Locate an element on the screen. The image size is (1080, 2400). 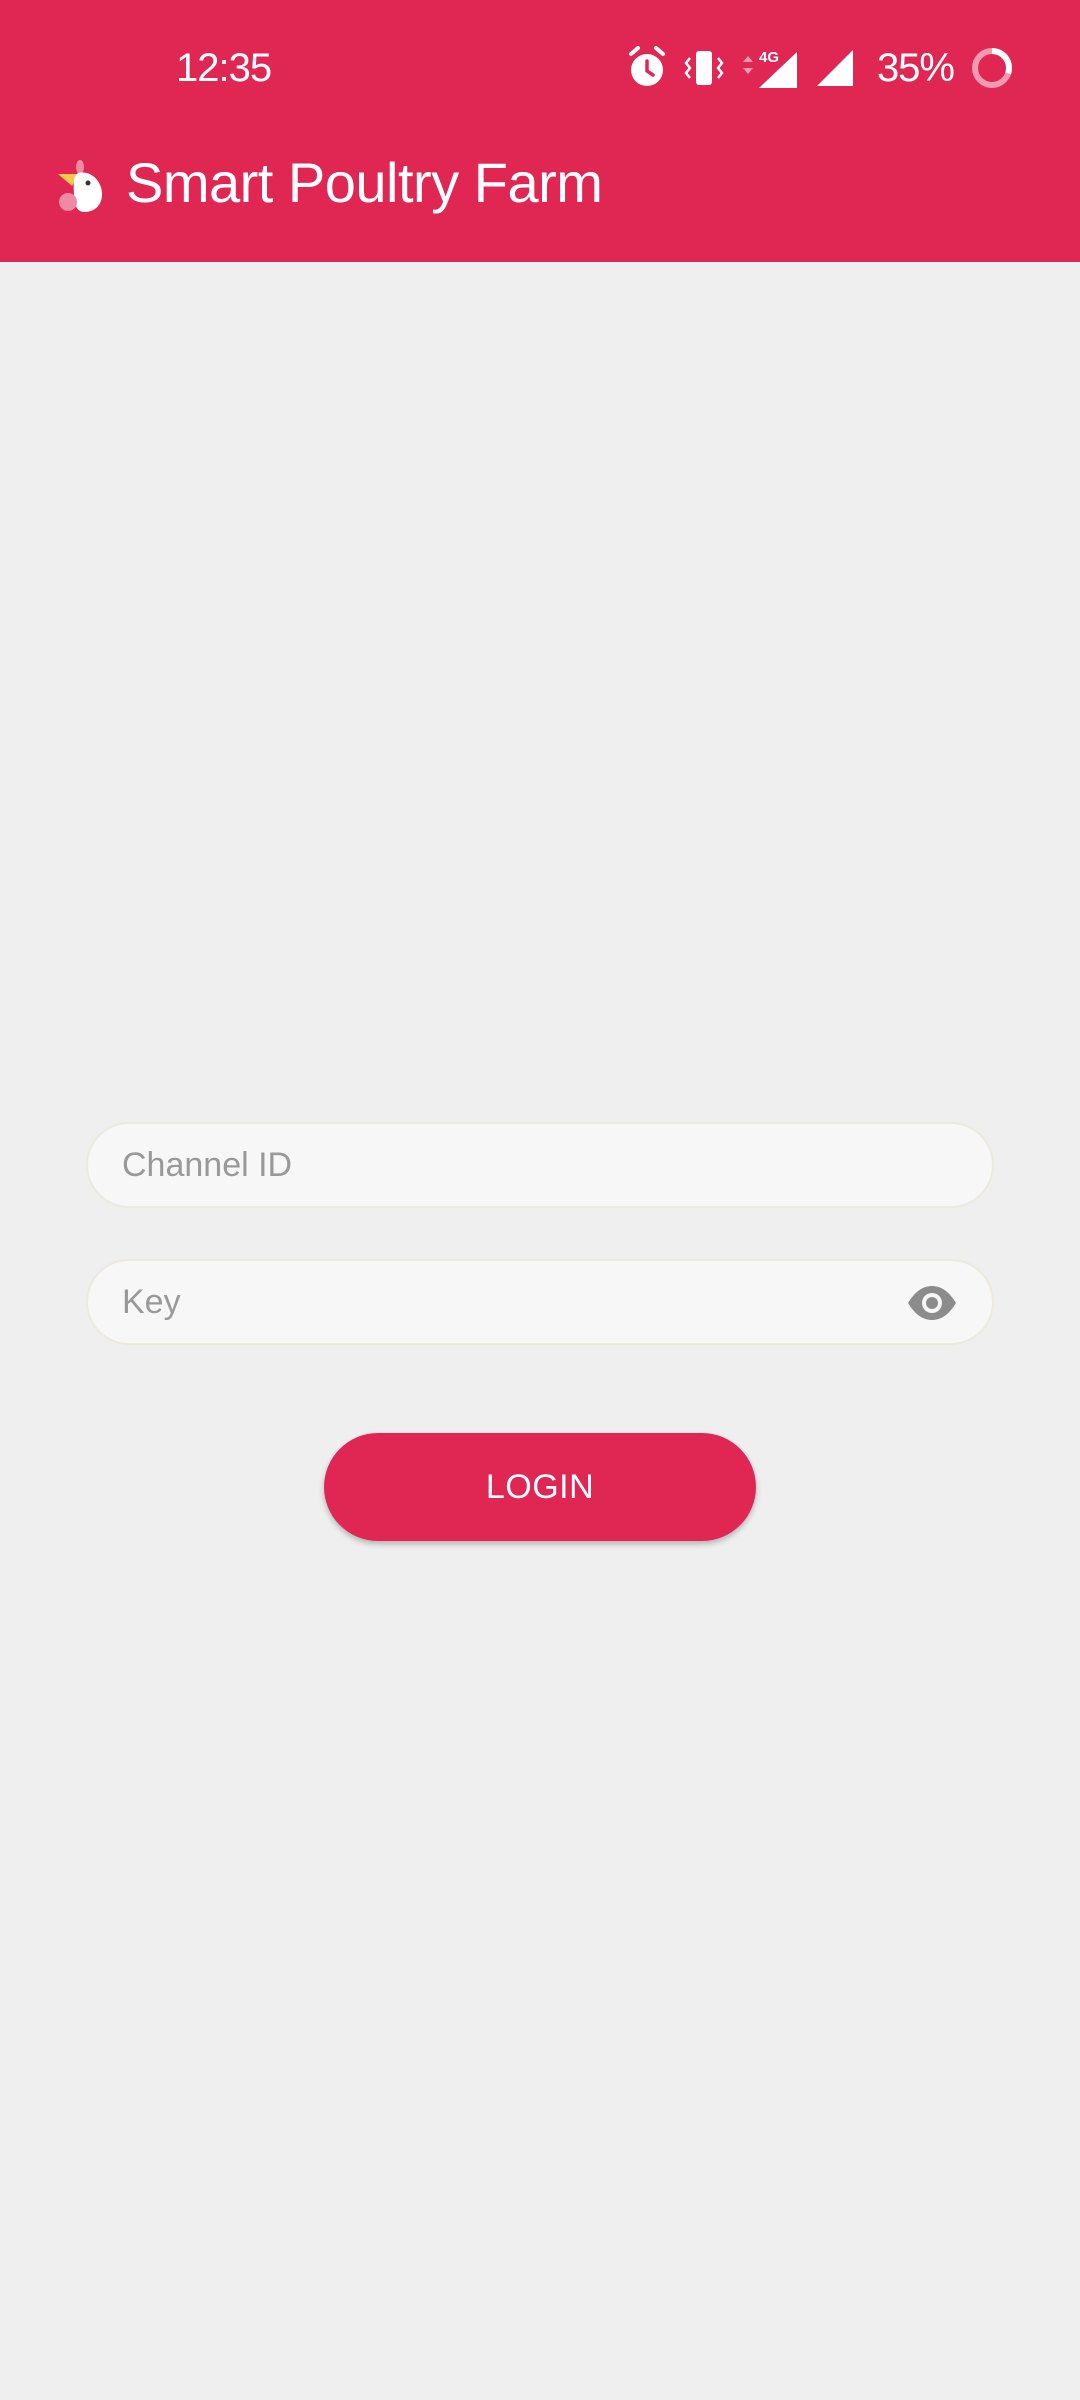
battery-ring-icon is located at coordinates (992, 68).